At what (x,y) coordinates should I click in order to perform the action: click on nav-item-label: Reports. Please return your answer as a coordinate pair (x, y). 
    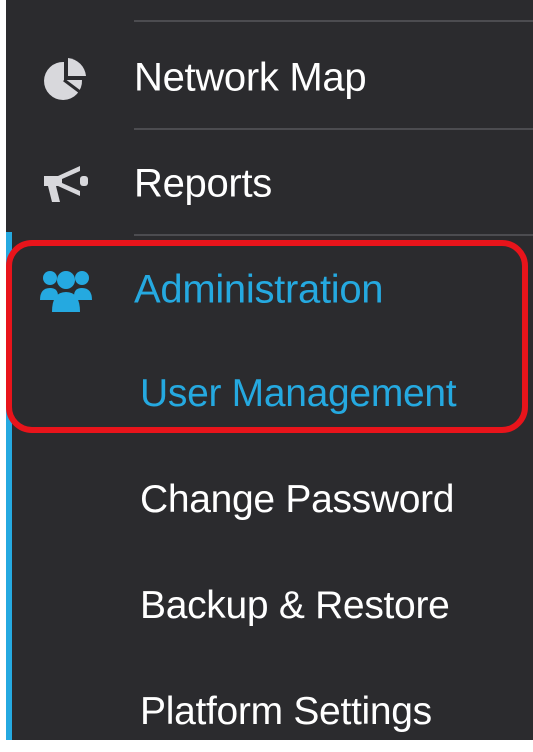
    Looking at the image, I should click on (203, 183).